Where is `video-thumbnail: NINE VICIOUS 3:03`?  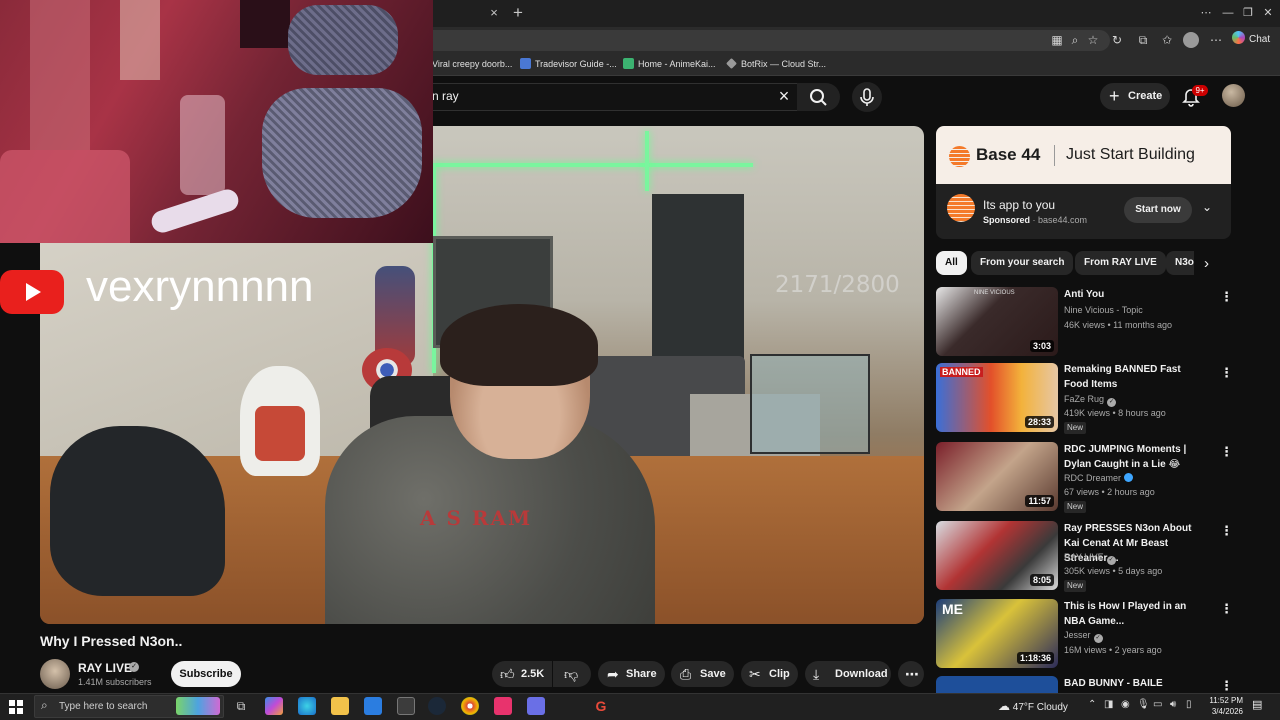
video-thumbnail: NINE VICIOUS 3:03 is located at coordinates (997, 321).